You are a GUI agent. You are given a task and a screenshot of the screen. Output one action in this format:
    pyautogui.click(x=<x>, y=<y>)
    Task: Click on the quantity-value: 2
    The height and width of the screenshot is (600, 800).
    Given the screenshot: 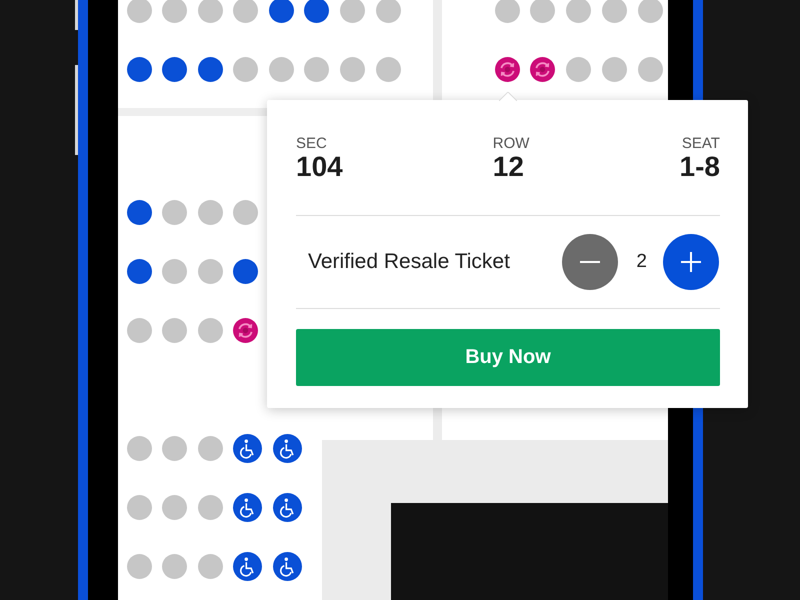 What is the action you would take?
    pyautogui.click(x=641, y=262)
    